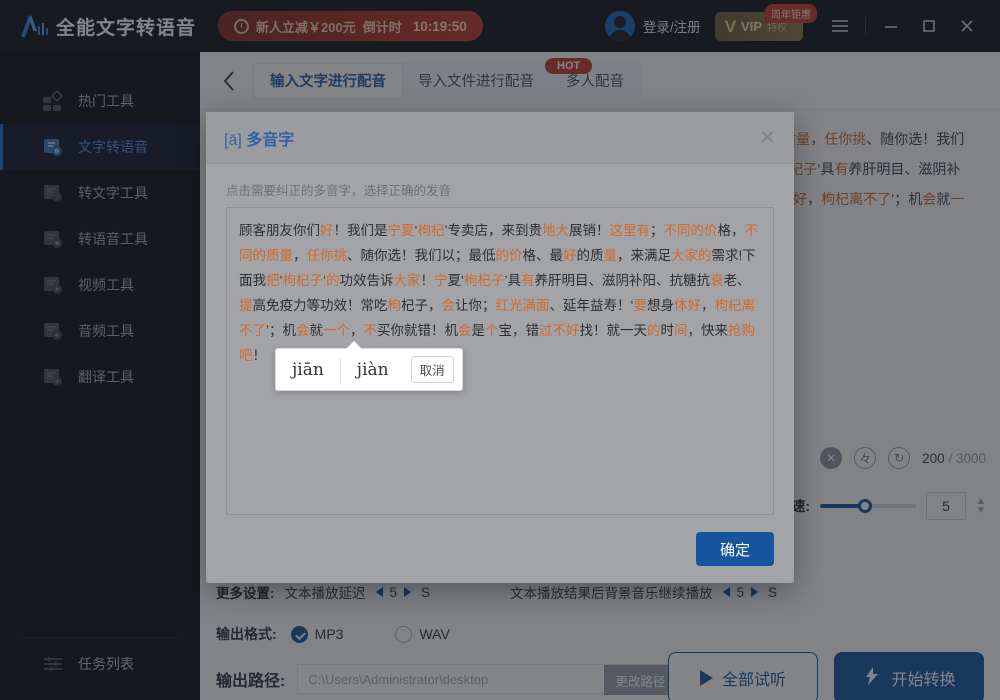 The height and width of the screenshot is (700, 1000). I want to click on dialog-ipa-marker: [ā], so click(233, 140).